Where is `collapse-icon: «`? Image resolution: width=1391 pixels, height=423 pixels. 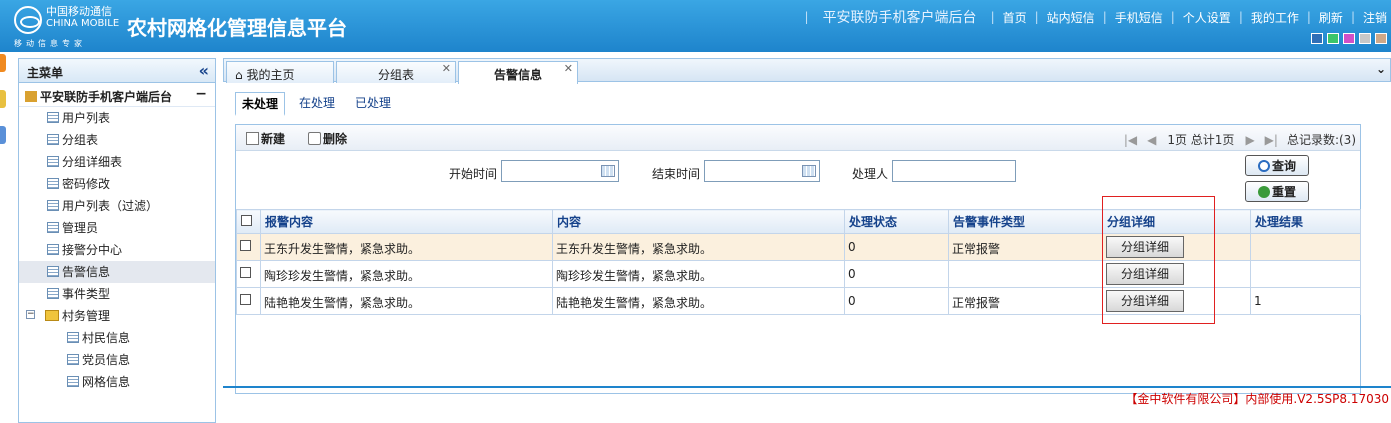
collapse-icon: « is located at coordinates (204, 70).